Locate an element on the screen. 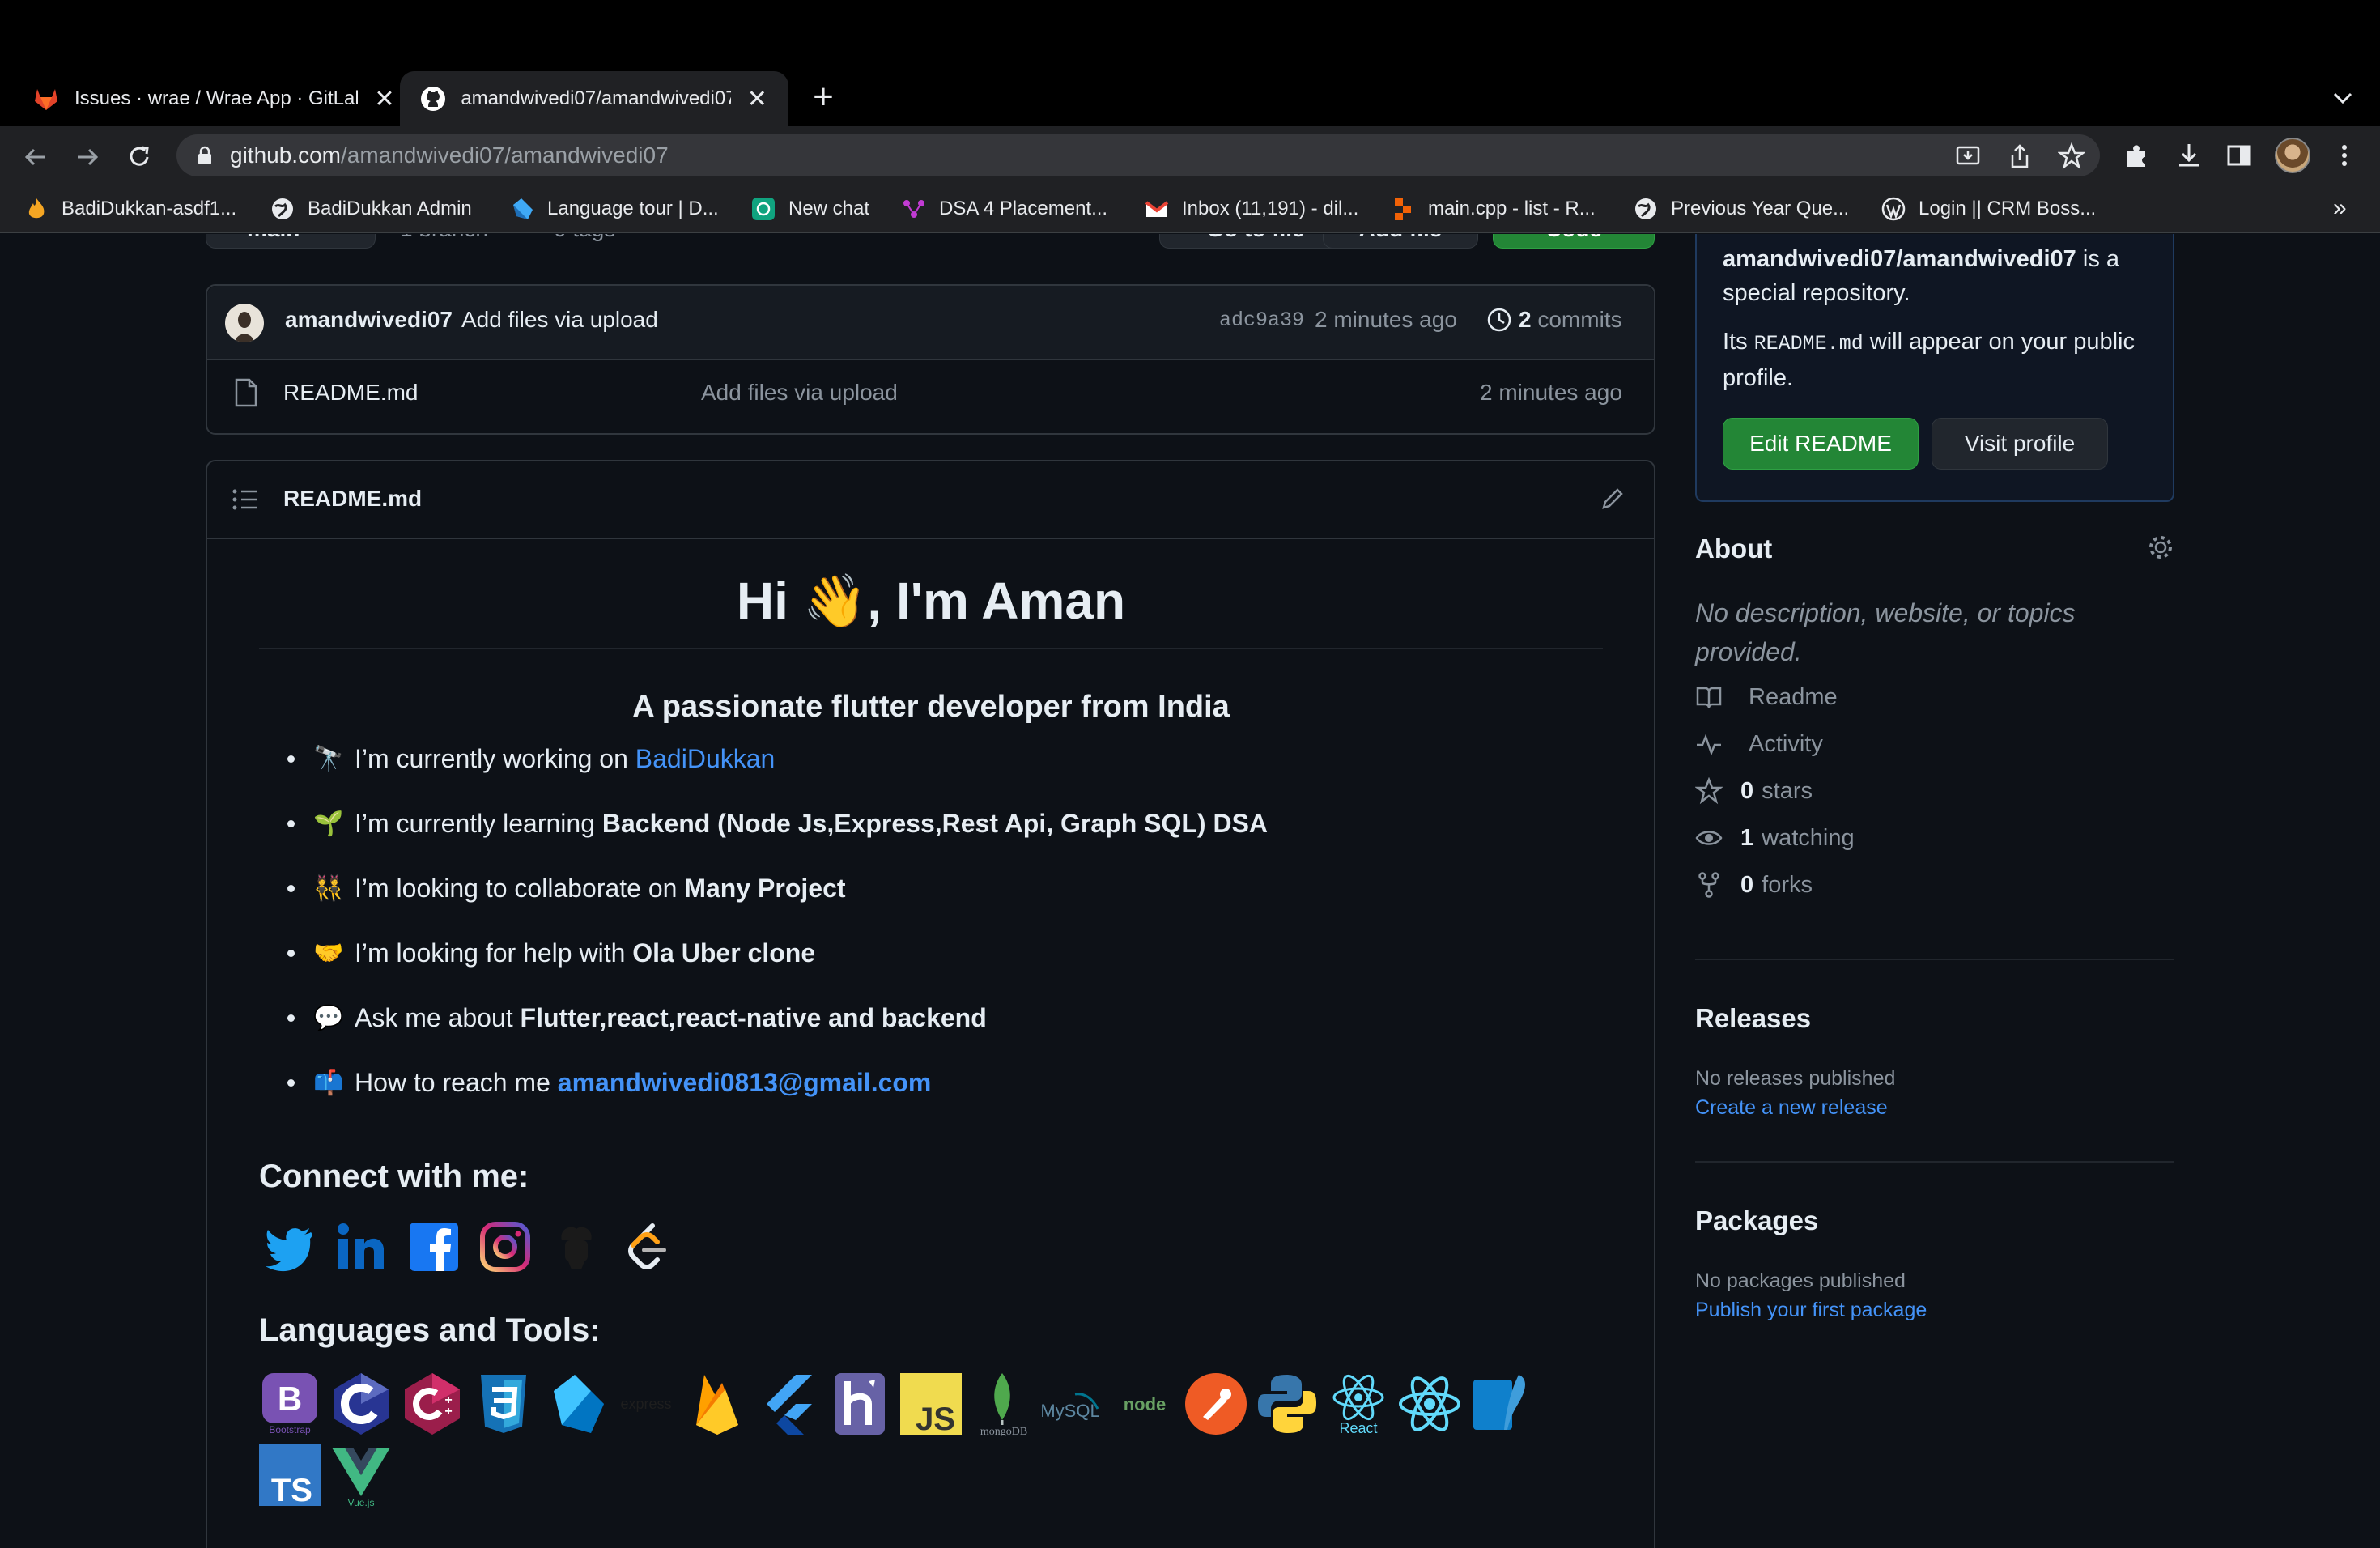  typescript-icon: TS is located at coordinates (289, 1476).